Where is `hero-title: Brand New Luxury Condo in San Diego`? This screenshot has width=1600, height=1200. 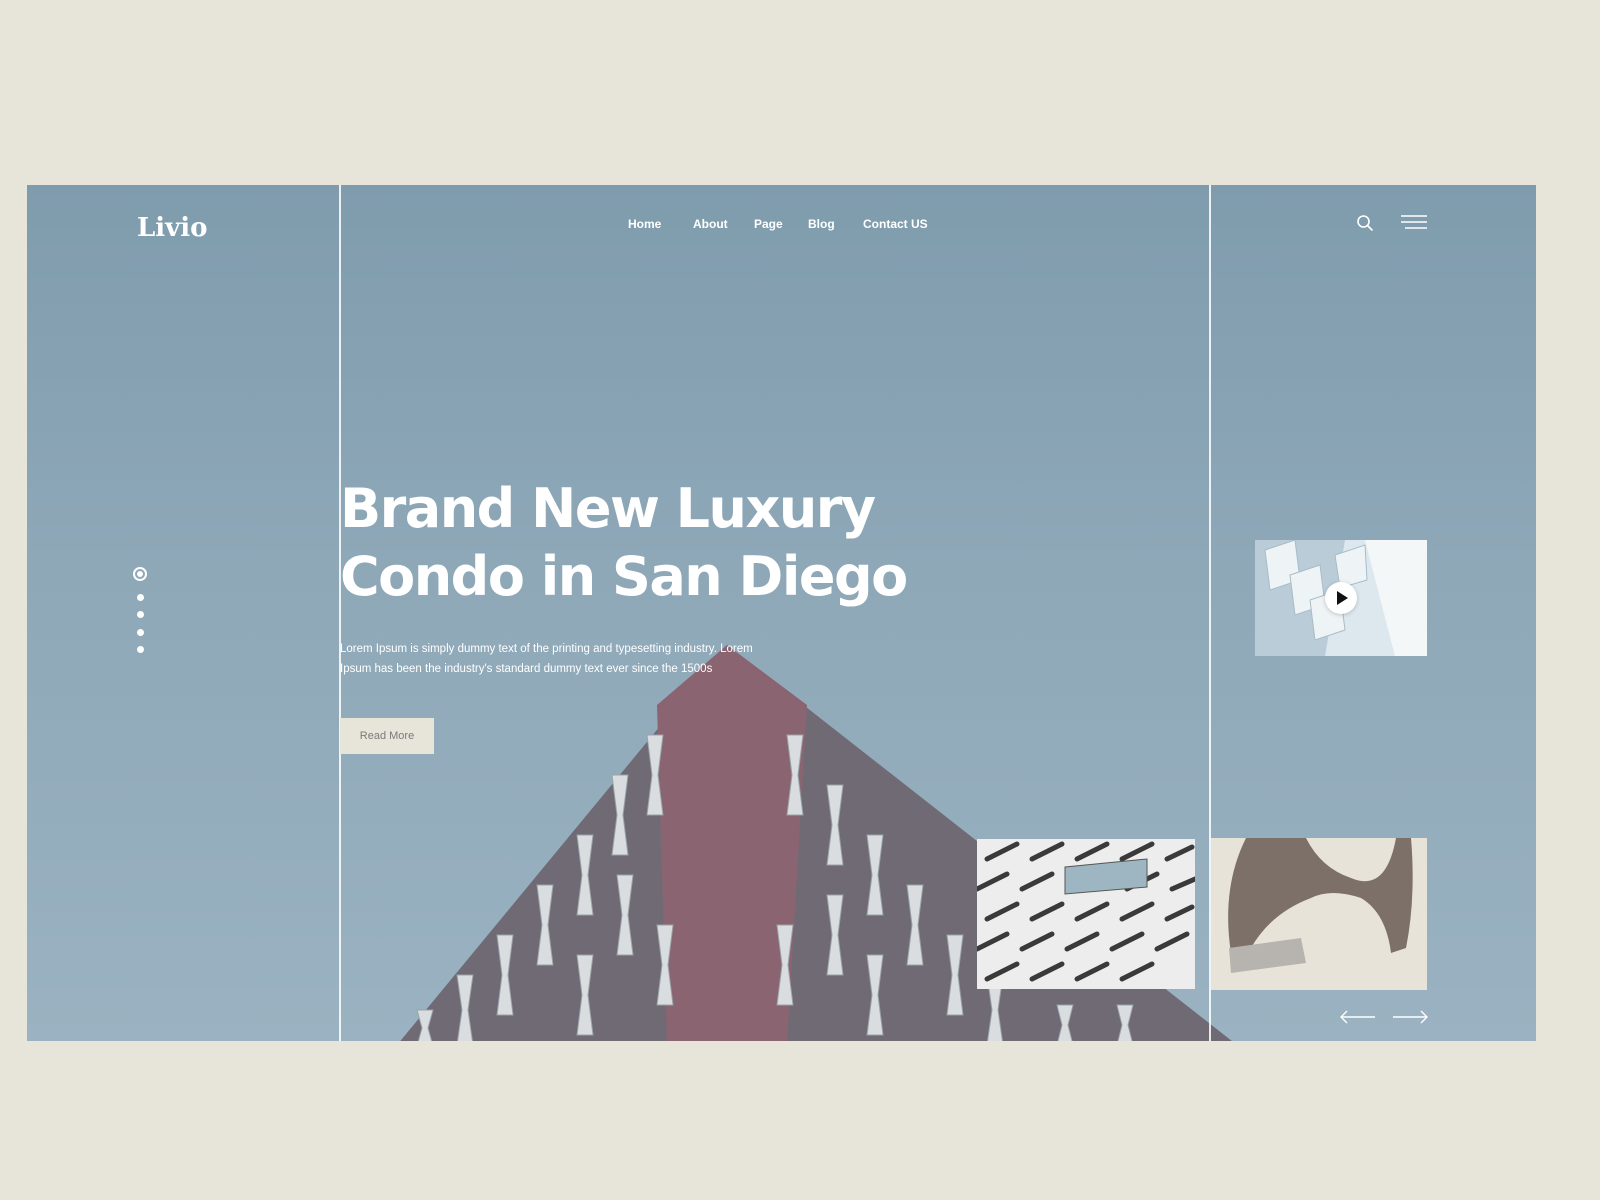 hero-title: Brand New Luxury Condo in San Diego is located at coordinates (660, 543).